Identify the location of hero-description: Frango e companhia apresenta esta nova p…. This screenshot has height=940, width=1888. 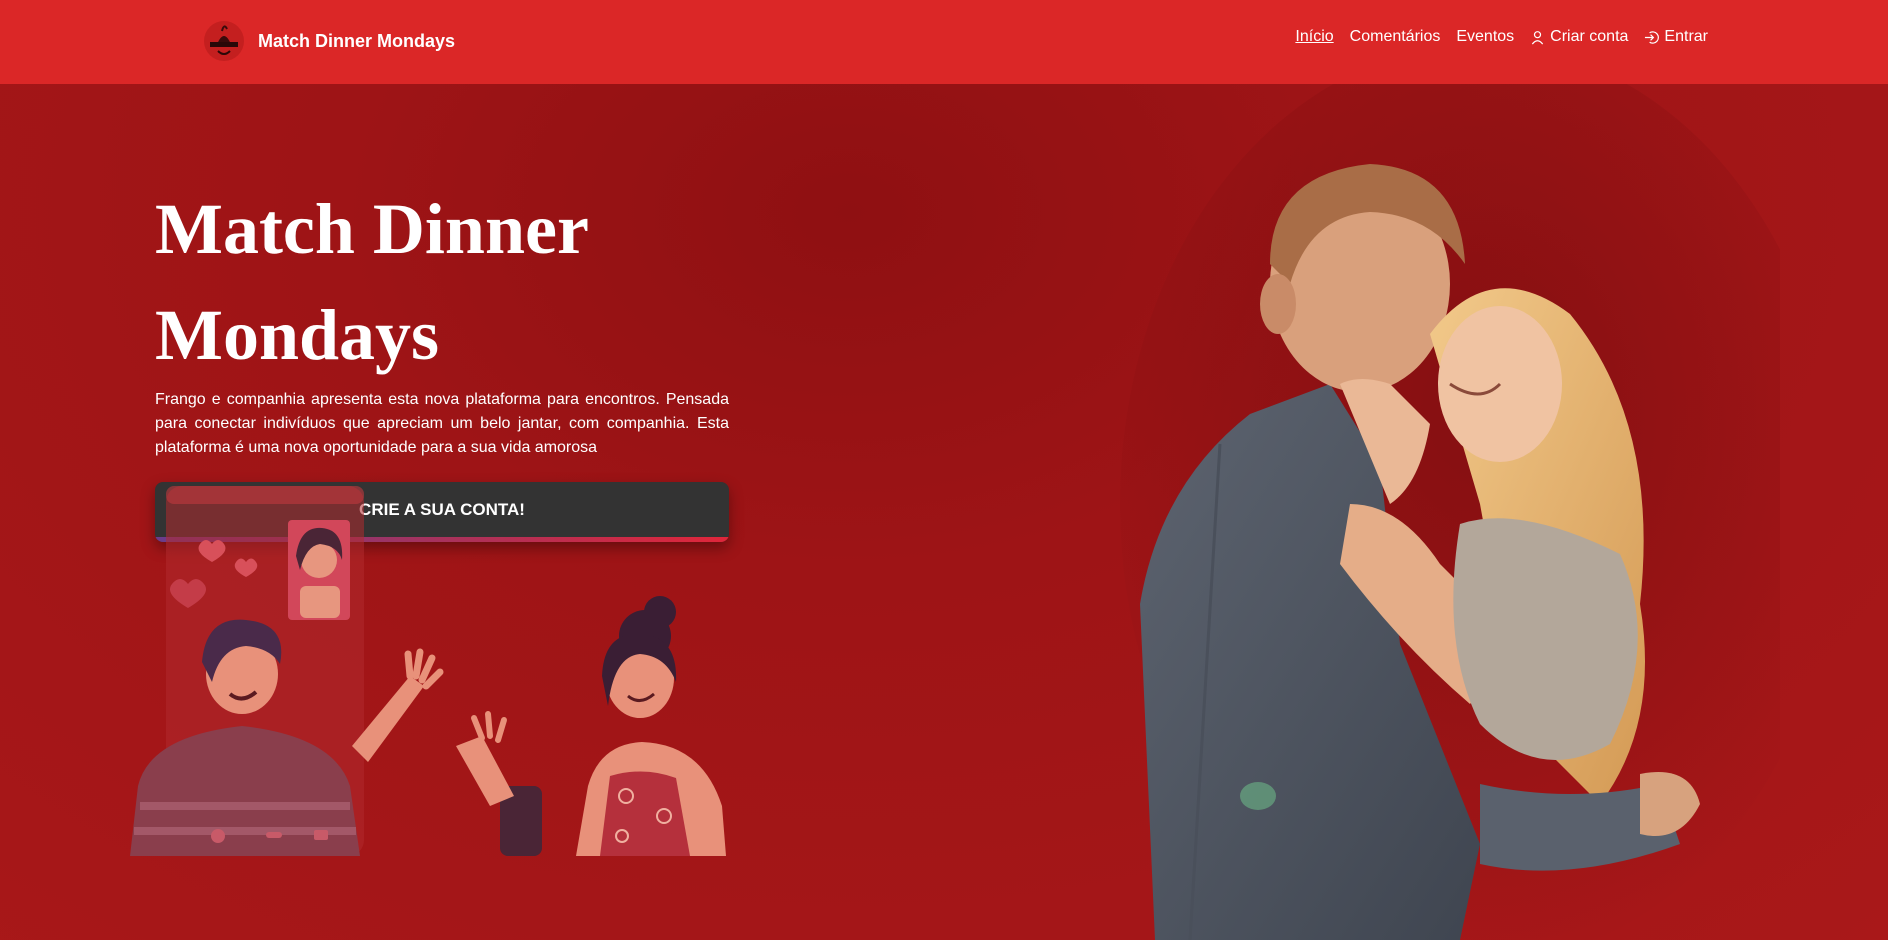
(442, 423).